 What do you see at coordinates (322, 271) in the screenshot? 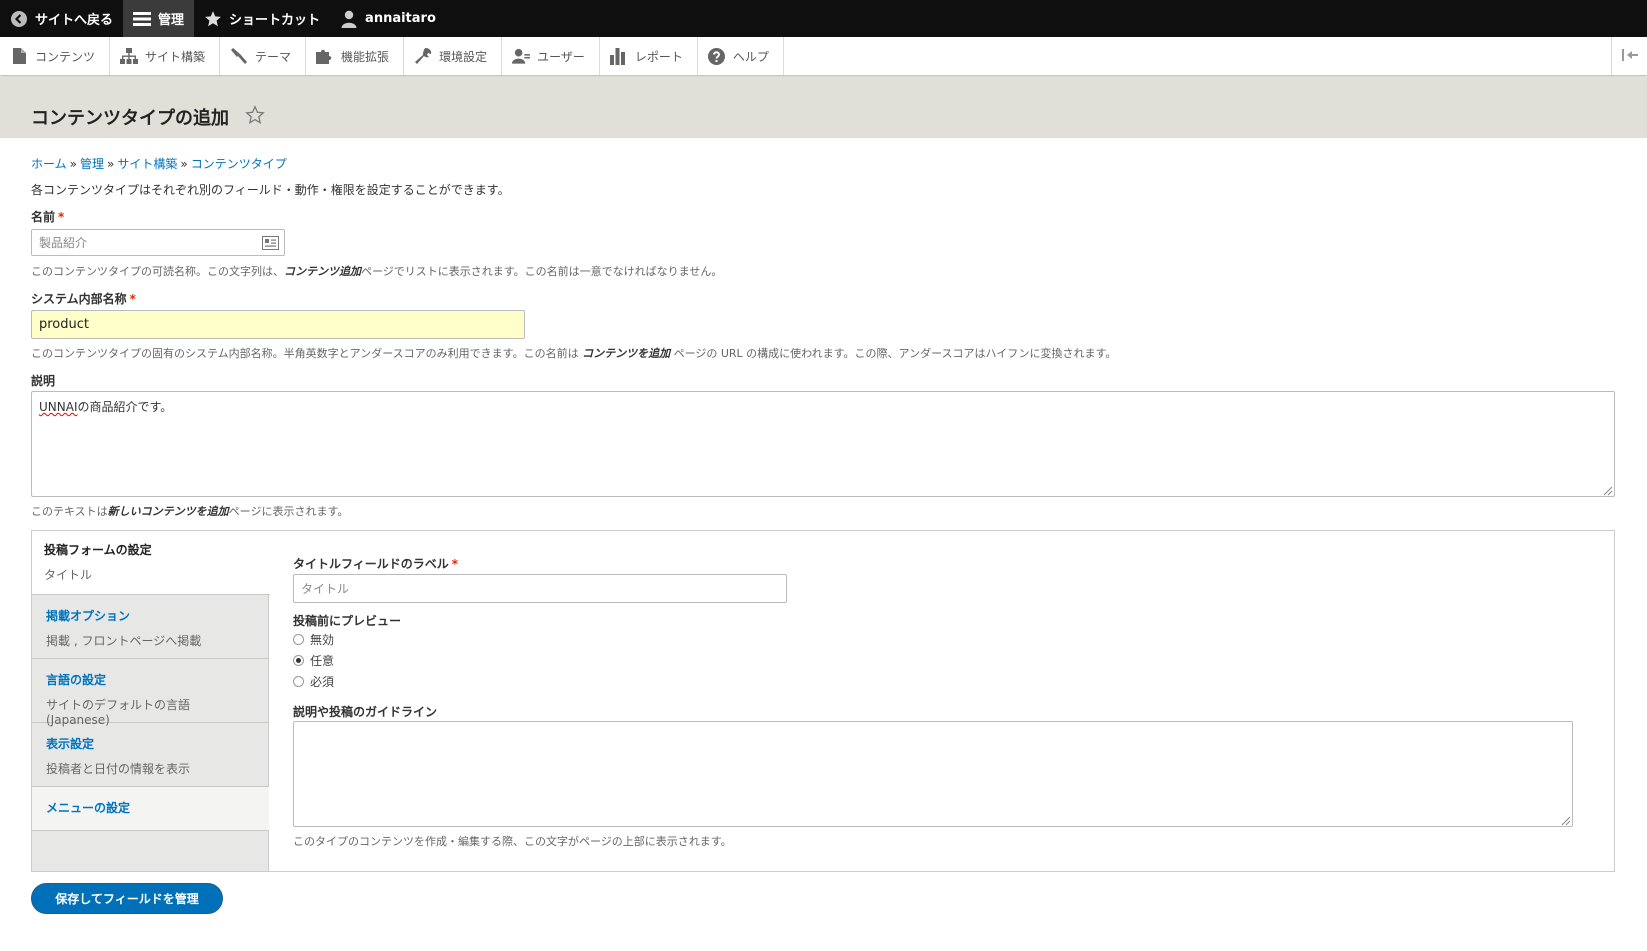
I see `desc-emphasis: コンテンツ追加` at bounding box center [322, 271].